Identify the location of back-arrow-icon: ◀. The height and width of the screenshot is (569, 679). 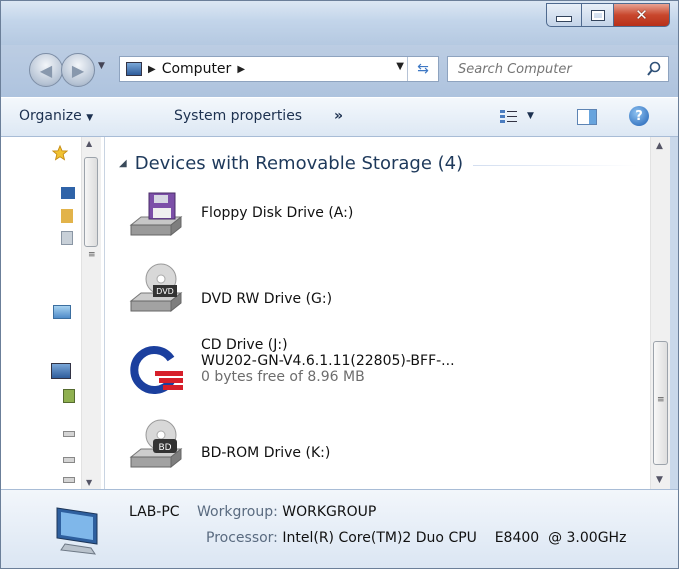
(46, 70).